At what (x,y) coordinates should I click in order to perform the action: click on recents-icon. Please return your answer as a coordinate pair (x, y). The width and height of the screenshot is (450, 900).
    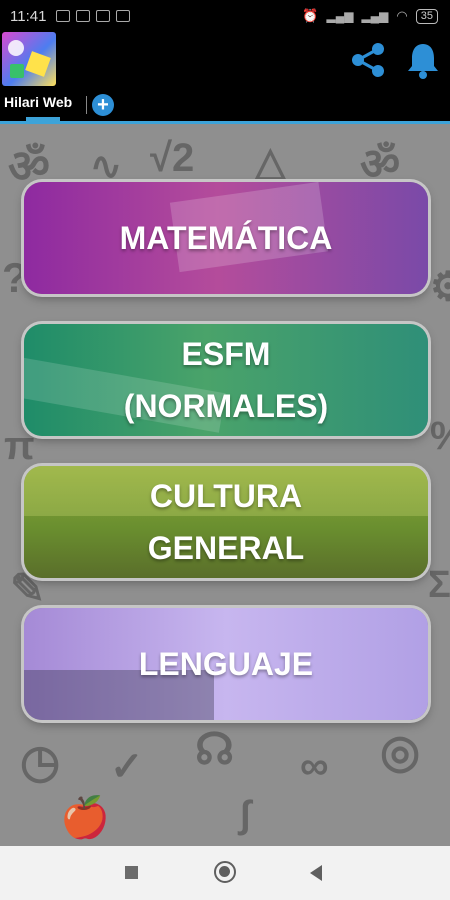
    Looking at the image, I should click on (131, 872).